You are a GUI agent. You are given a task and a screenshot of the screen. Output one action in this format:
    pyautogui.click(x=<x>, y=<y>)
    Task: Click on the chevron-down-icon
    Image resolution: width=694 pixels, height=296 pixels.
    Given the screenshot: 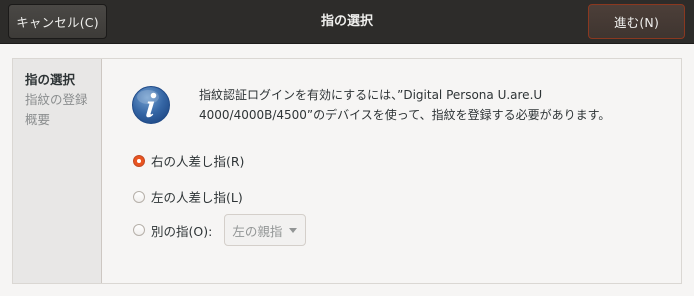 What is the action you would take?
    pyautogui.click(x=293, y=230)
    